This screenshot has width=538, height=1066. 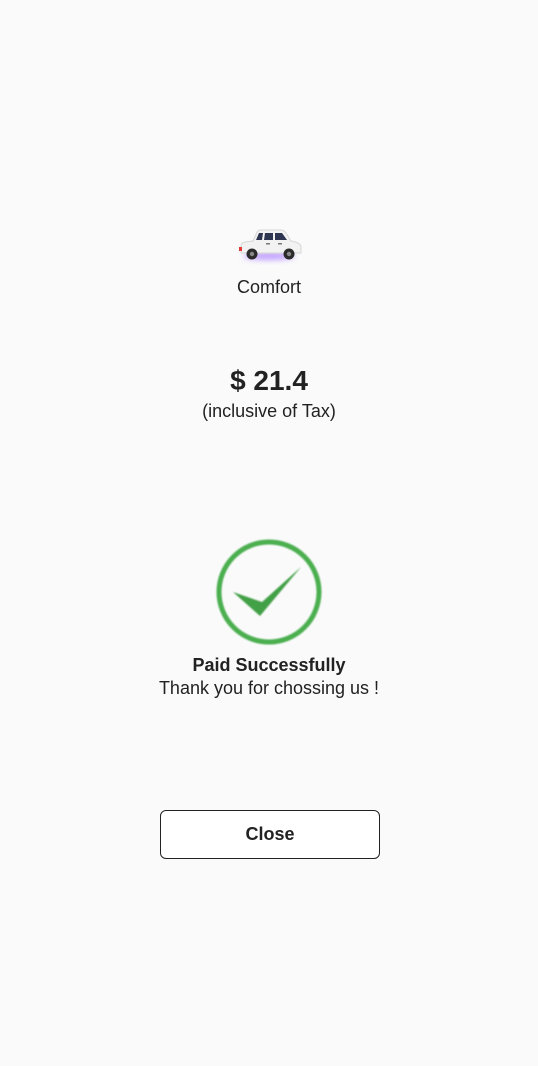 I want to click on car-icon, so click(x=269, y=246).